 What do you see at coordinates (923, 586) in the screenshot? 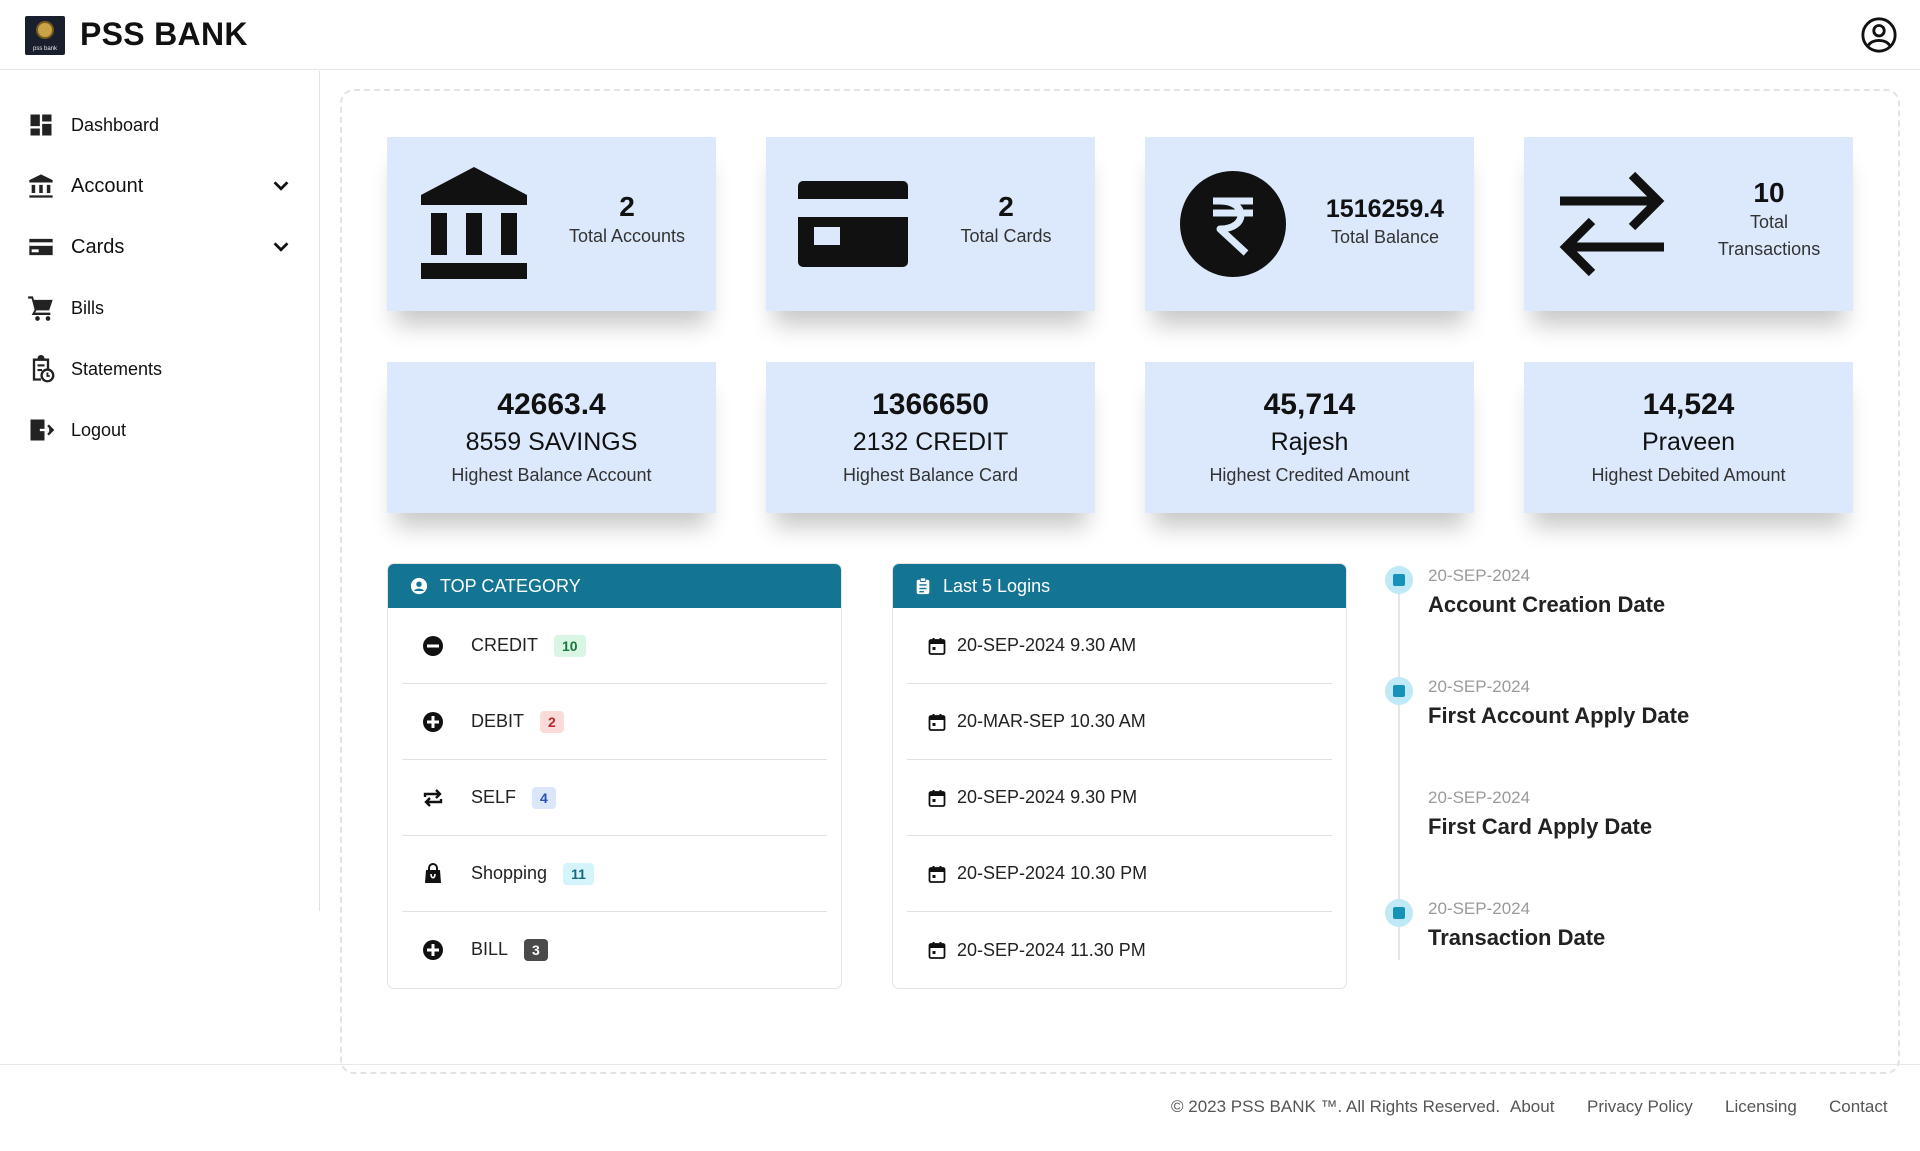
I see `clipboard-icon` at bounding box center [923, 586].